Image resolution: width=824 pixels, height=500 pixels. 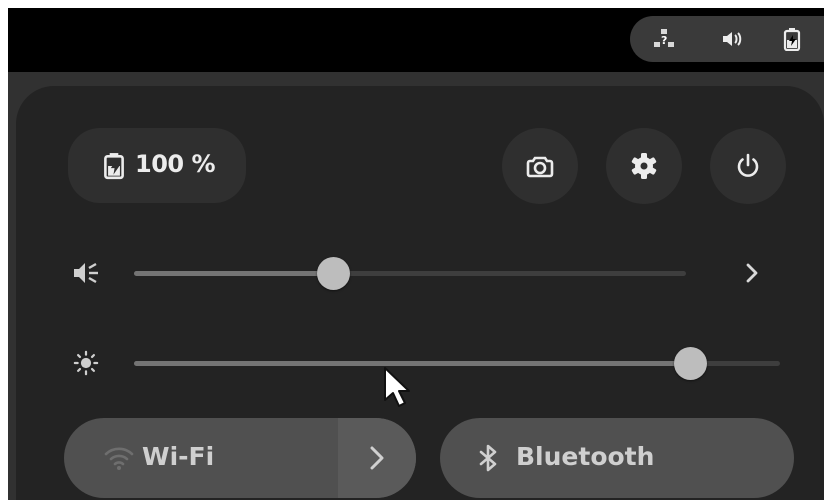 I want to click on brightness-row, so click(x=420, y=363).